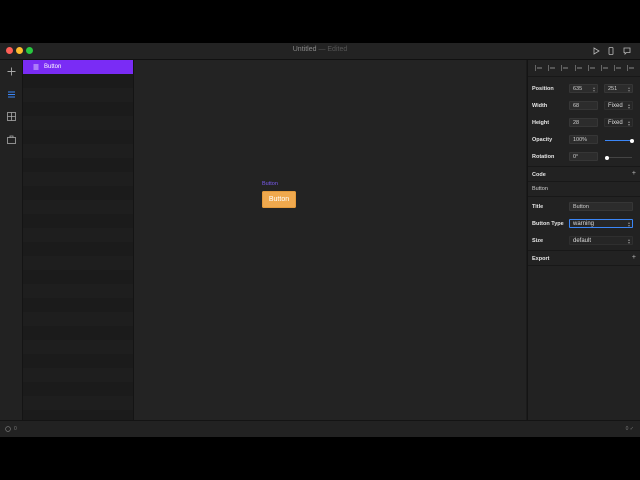  I want to click on component-name: Button, so click(540, 189).